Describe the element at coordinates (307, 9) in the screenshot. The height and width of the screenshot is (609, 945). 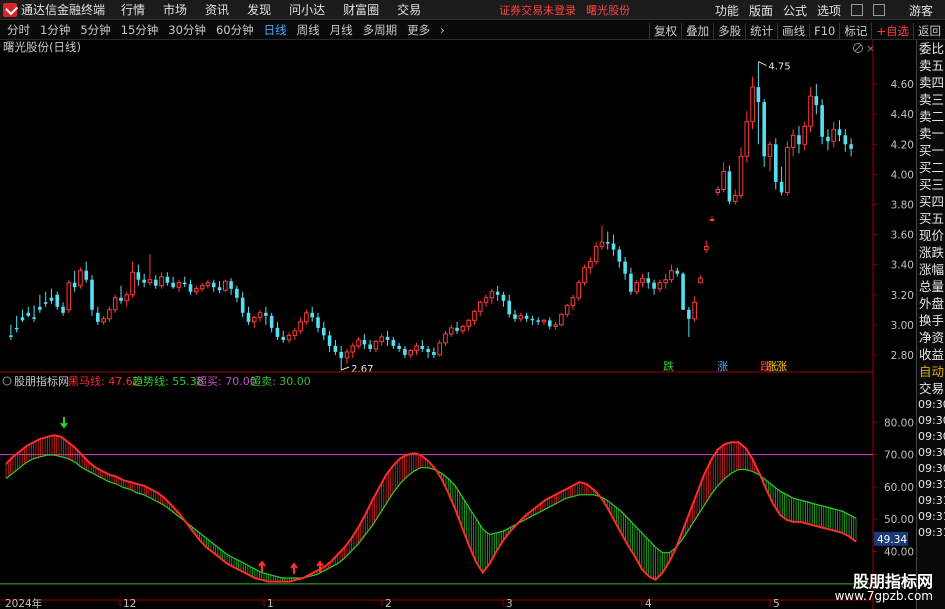
I see `menu-item-ask: 问小达` at that location.